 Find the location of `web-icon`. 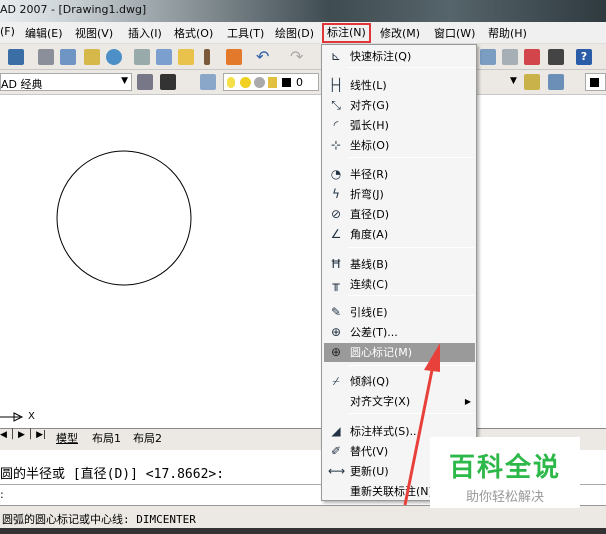

web-icon is located at coordinates (114, 57).